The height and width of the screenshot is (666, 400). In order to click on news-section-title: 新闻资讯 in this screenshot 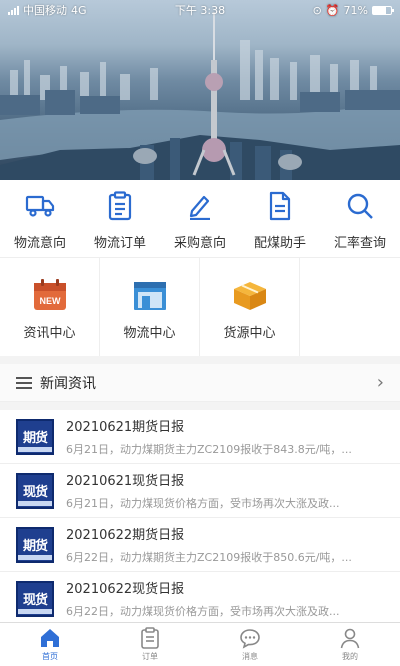, I will do `click(68, 383)`.